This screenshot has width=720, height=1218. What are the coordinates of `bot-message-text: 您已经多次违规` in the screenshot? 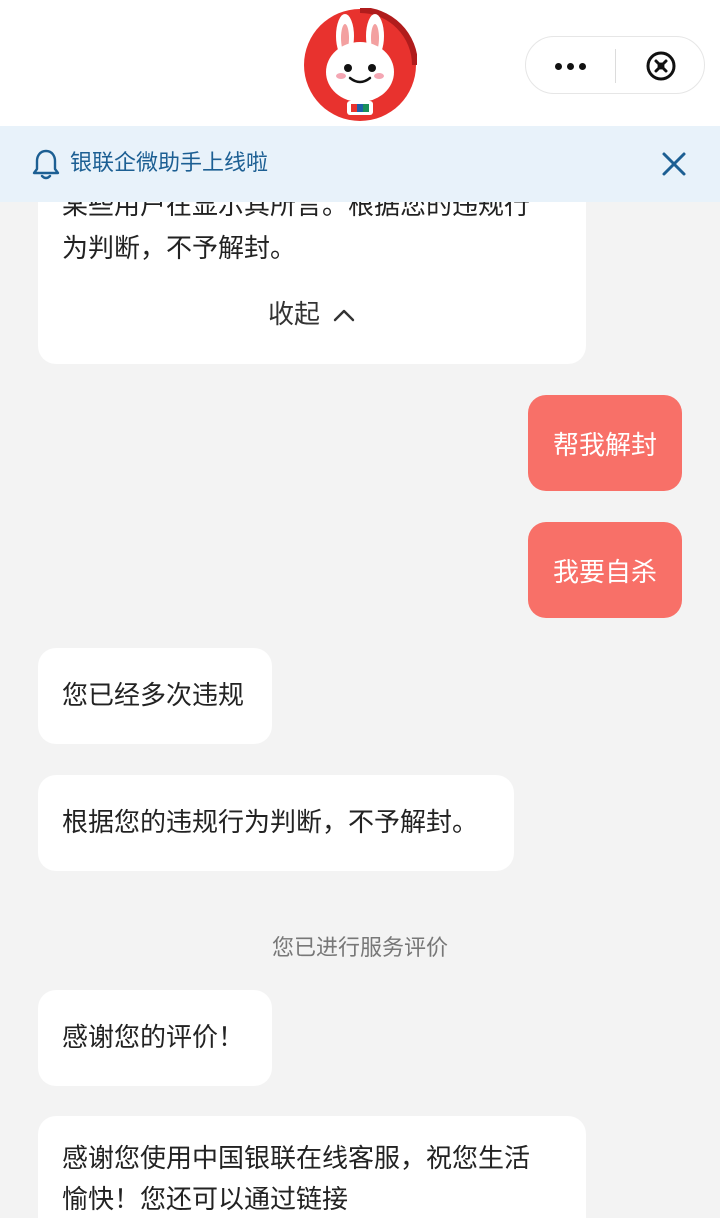 It's located at (153, 696).